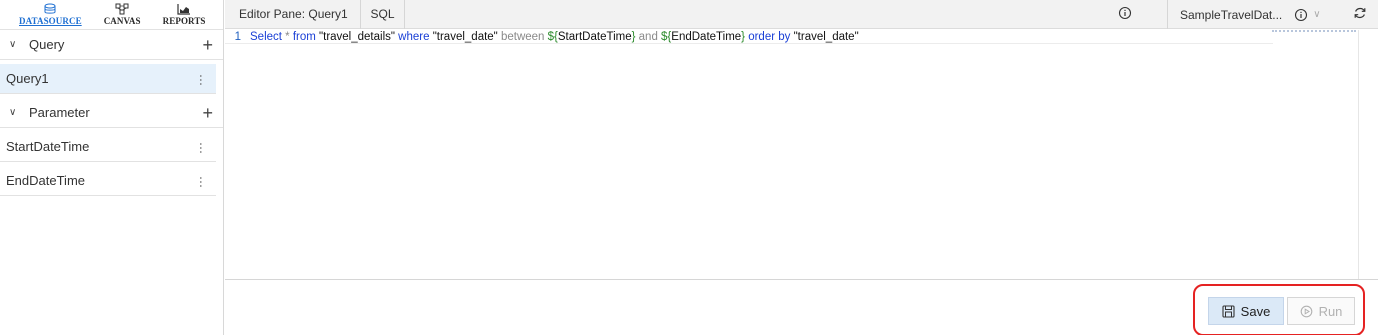  What do you see at coordinates (769, 36) in the screenshot?
I see `sql-token: order by` at bounding box center [769, 36].